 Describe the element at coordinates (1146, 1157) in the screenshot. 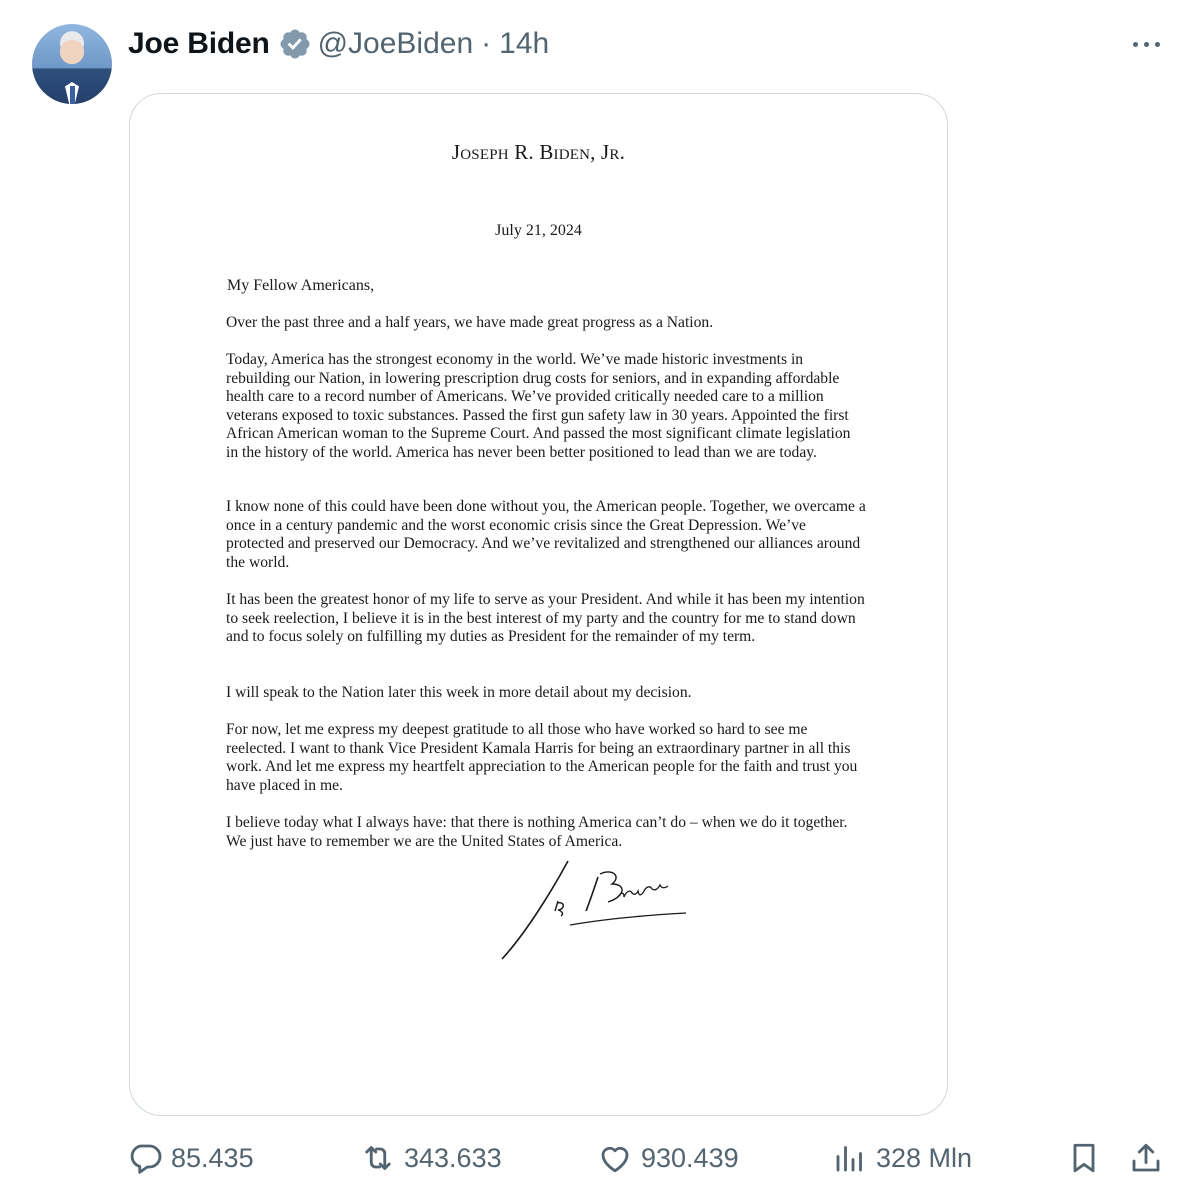

I see `share-icon` at that location.